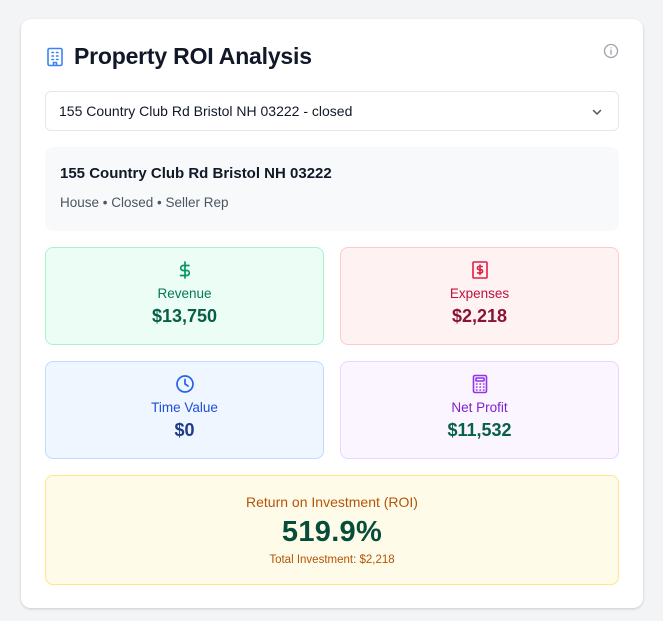  I want to click on net-profit-value: $11,532, so click(479, 430).